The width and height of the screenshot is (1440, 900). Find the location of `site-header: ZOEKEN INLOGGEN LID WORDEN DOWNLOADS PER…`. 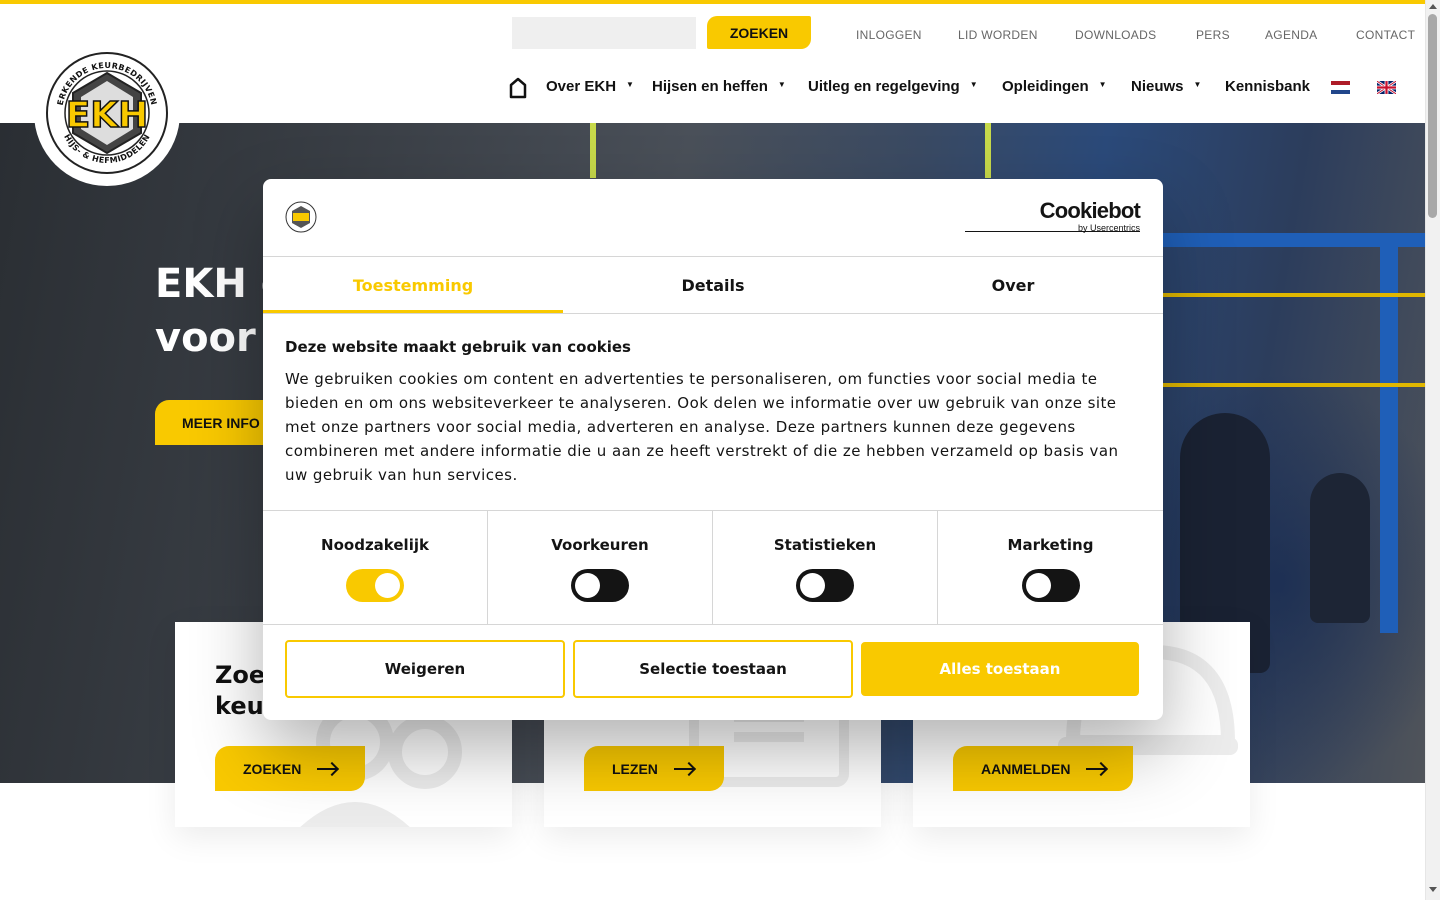

site-header: ZOEKEN INLOGGEN LID WORDEN DOWNLOADS PER… is located at coordinates (712, 63).